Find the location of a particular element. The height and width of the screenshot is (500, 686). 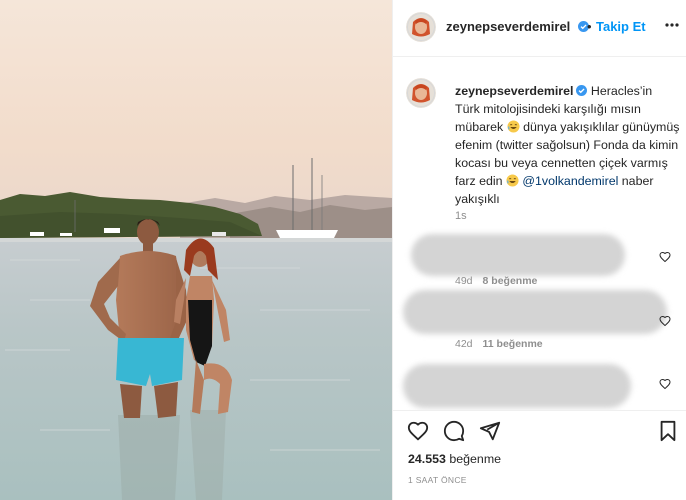

comment-likes: 8 beğenme is located at coordinates (510, 281).